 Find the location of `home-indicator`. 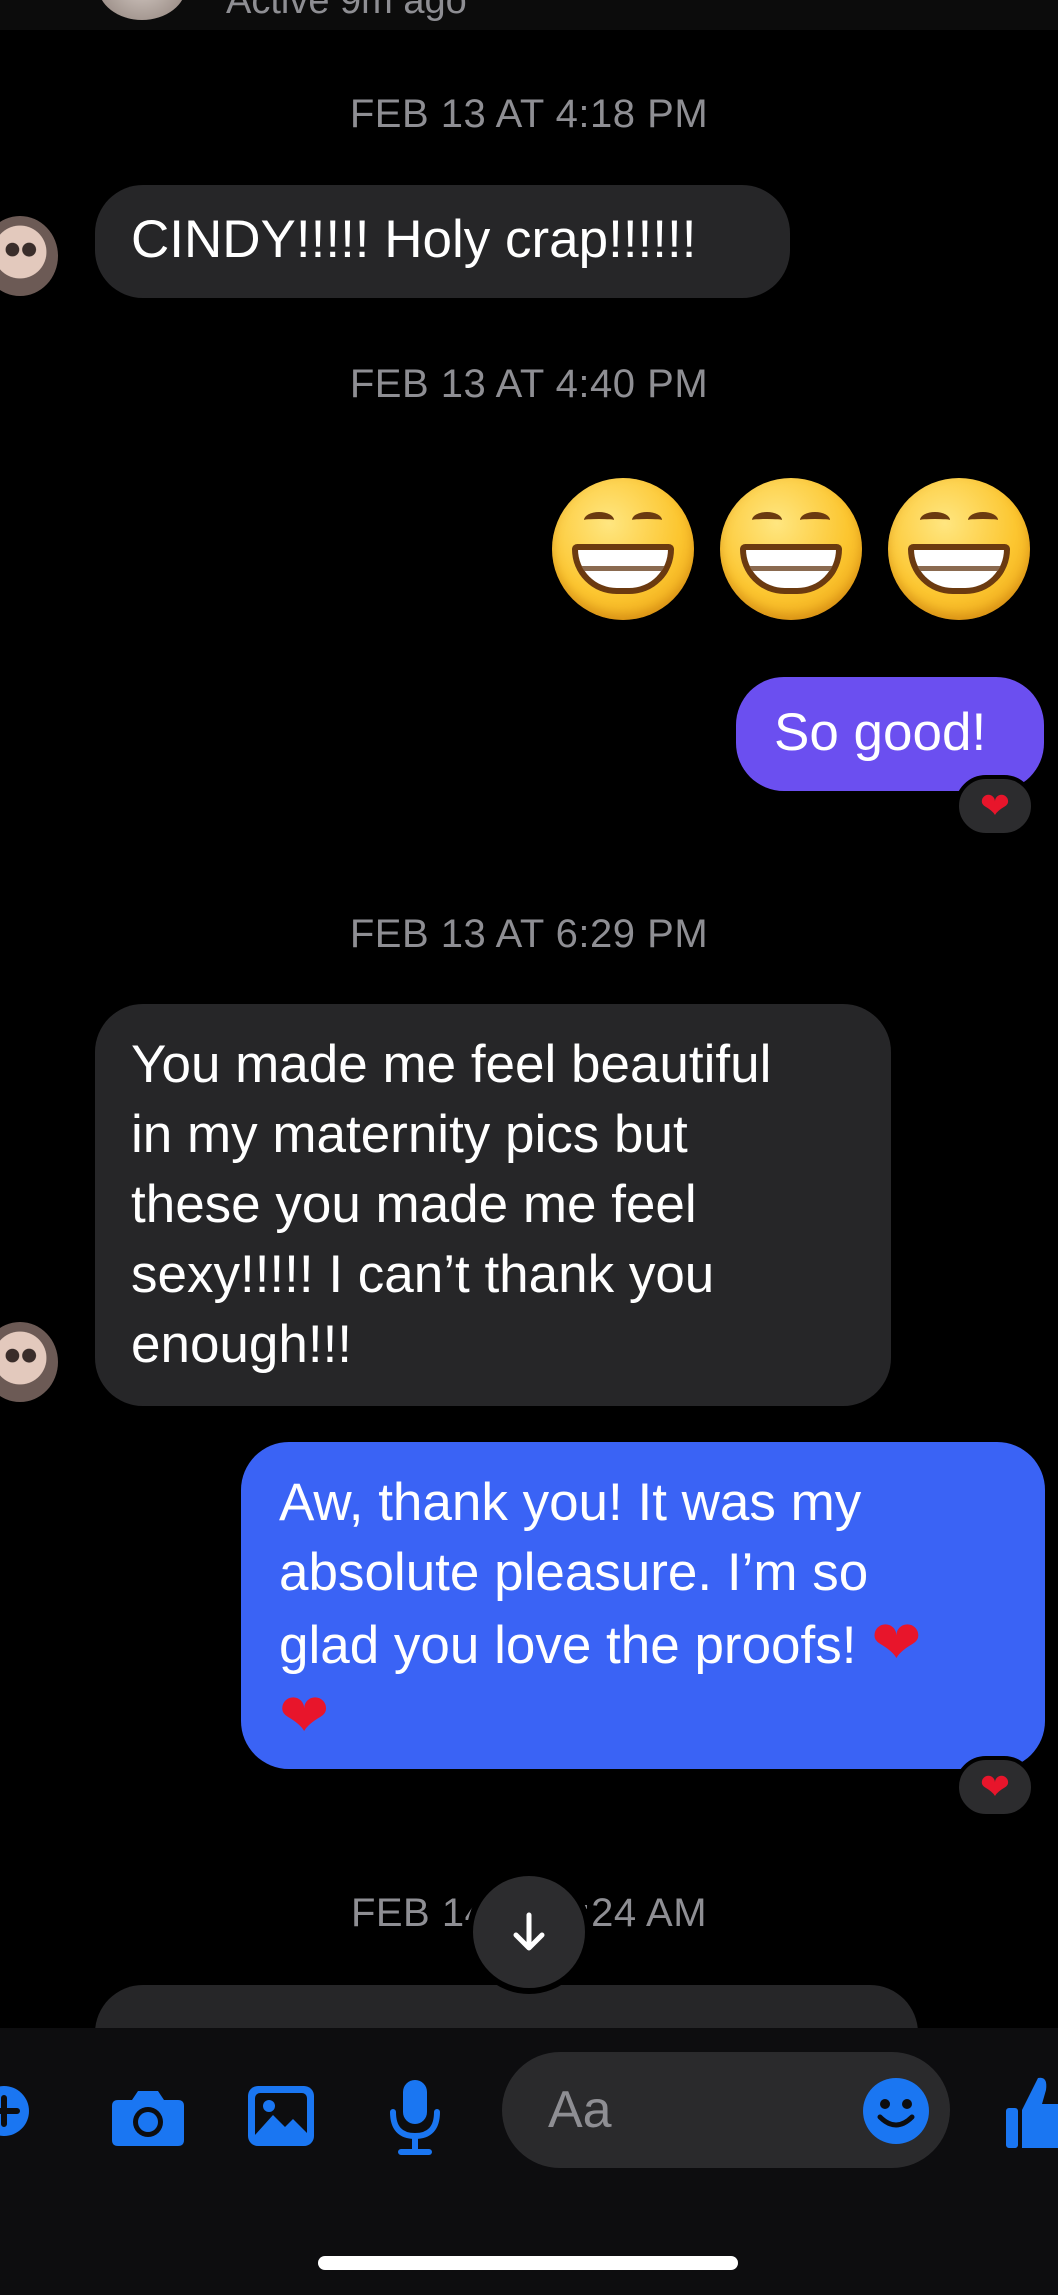

home-indicator is located at coordinates (528, 2263).